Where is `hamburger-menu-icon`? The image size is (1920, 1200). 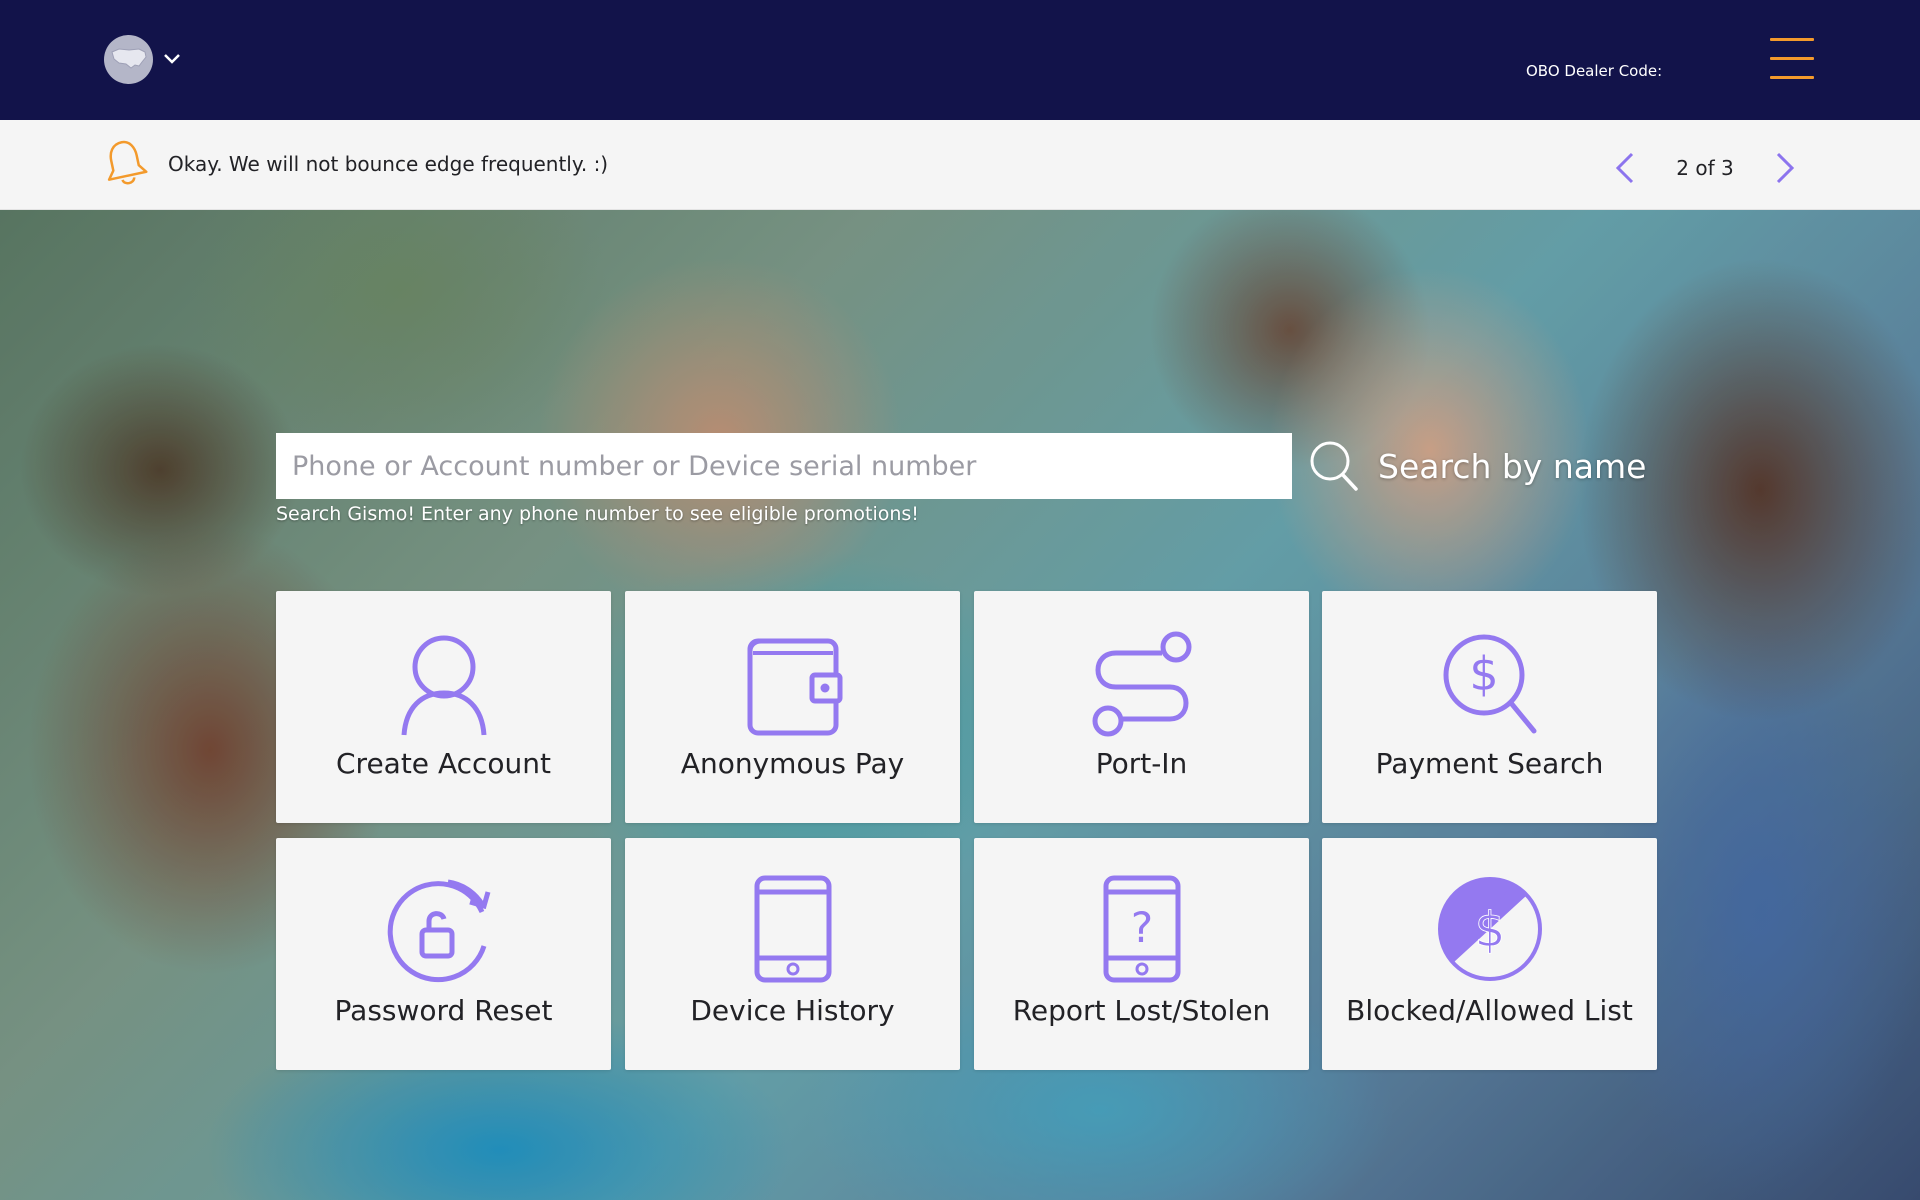 hamburger-menu-icon is located at coordinates (1792, 58).